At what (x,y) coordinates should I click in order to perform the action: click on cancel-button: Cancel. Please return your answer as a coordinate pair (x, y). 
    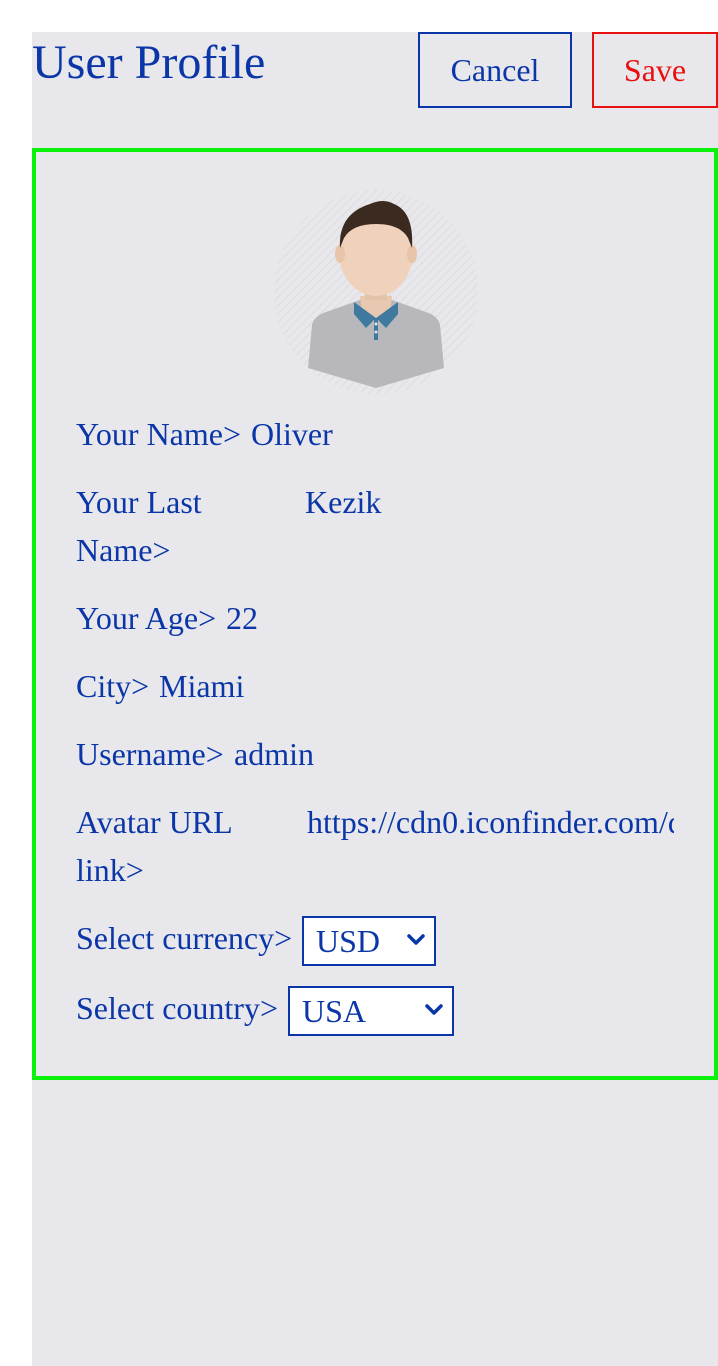
    Looking at the image, I should click on (495, 70).